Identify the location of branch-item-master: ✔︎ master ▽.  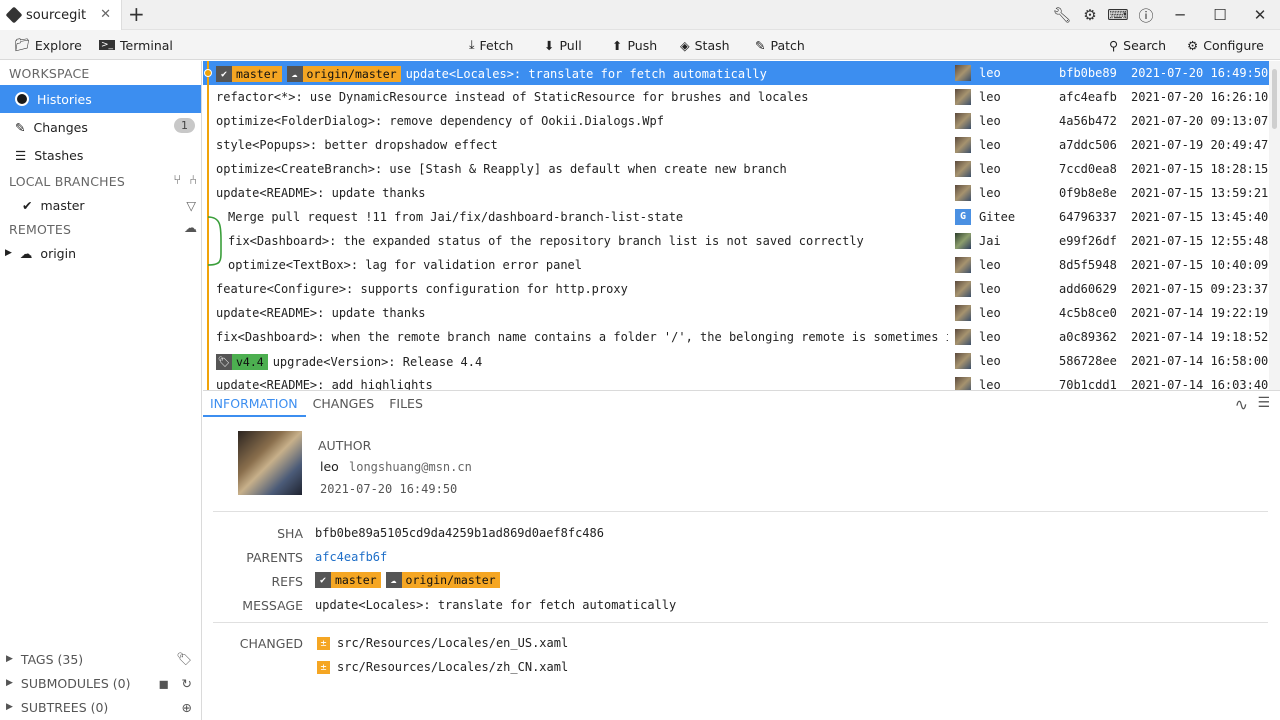
(100, 205).